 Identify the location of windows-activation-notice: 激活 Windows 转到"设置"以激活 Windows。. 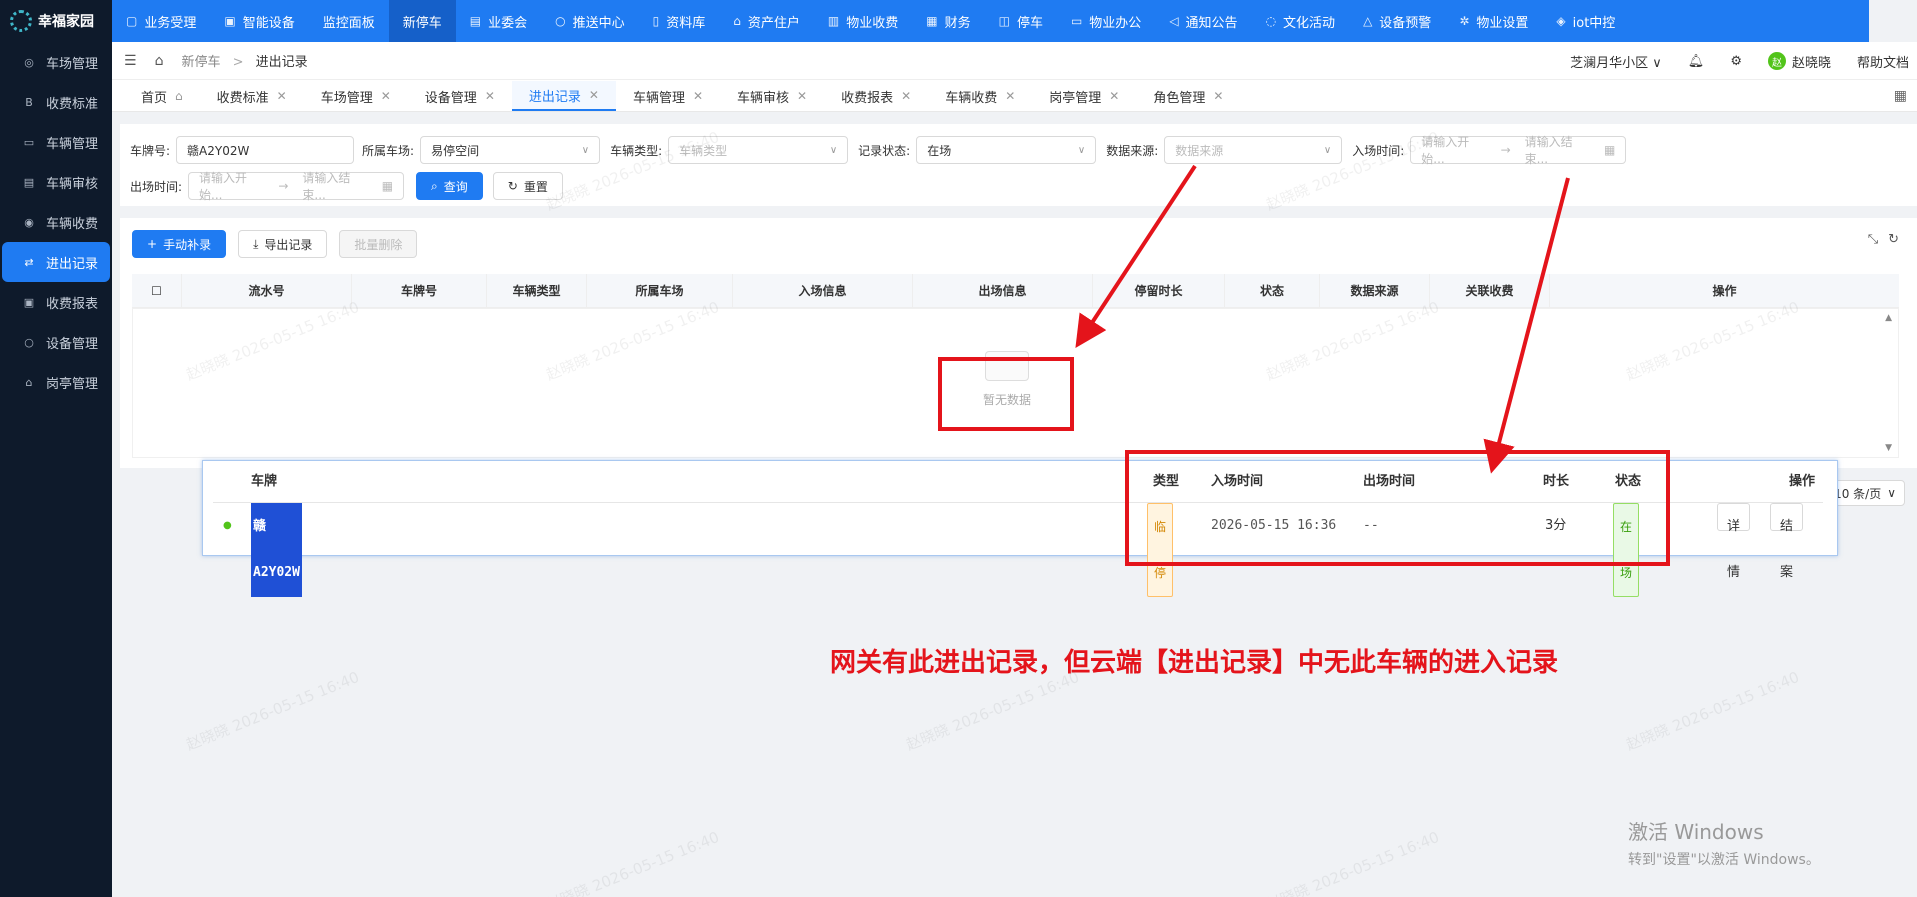
(1724, 842).